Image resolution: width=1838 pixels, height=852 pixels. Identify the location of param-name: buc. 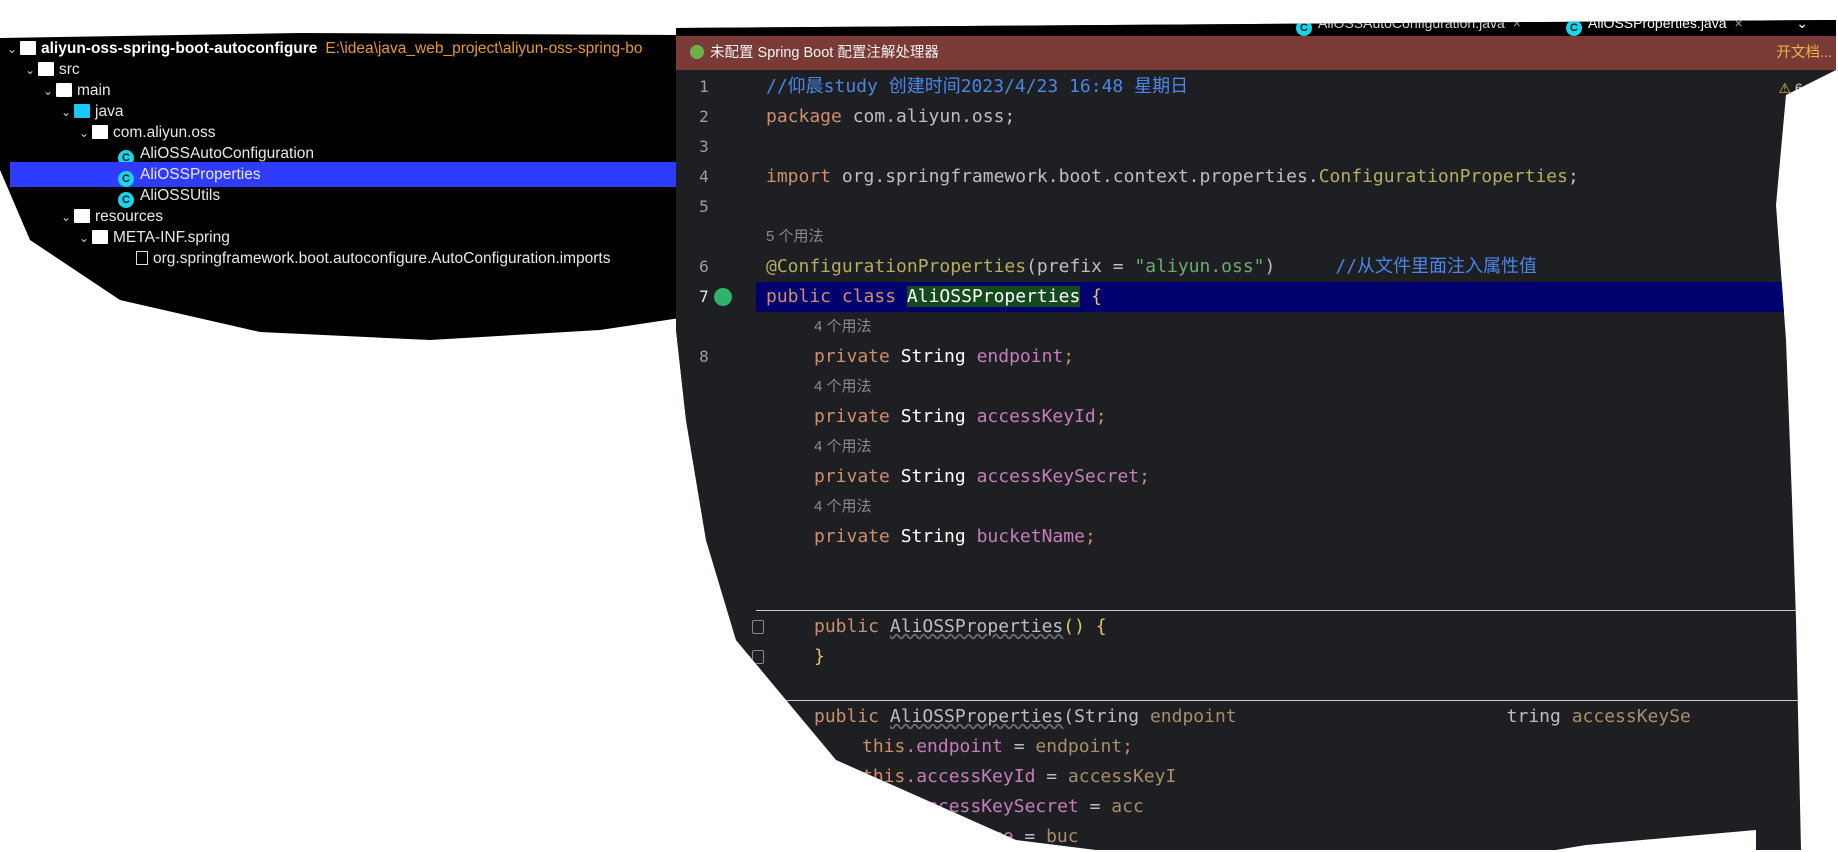
(1062, 836).